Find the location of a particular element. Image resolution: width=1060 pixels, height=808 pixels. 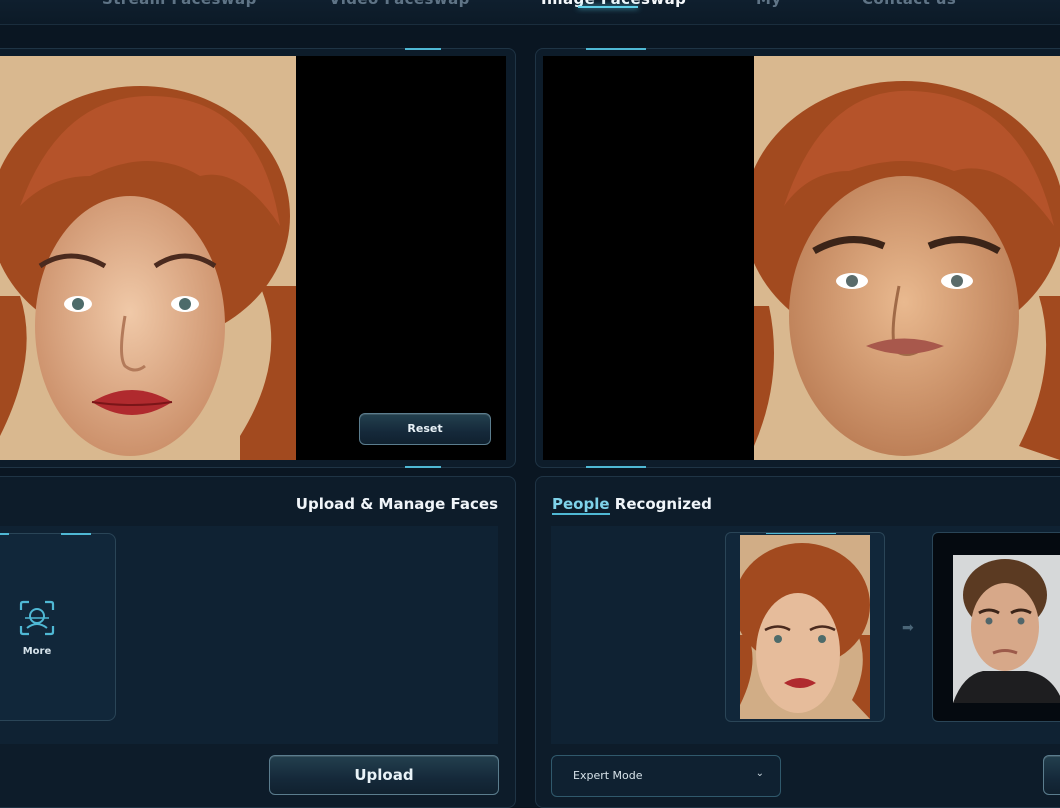

active-tab-indicator is located at coordinates (608, 7).